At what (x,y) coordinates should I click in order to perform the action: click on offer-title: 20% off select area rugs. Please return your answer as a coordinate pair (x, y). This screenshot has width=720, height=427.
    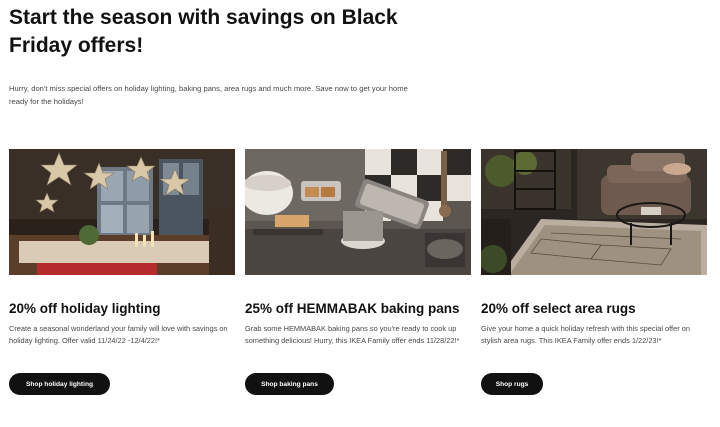
    Looking at the image, I should click on (558, 308).